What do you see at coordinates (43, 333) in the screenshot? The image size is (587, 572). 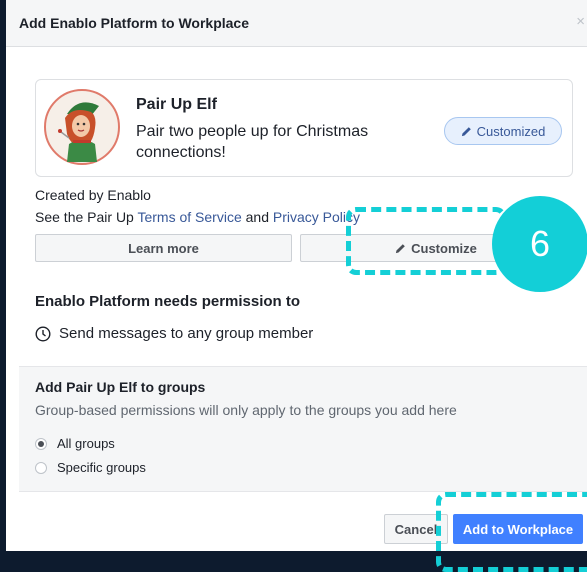 I see `clock-icon` at bounding box center [43, 333].